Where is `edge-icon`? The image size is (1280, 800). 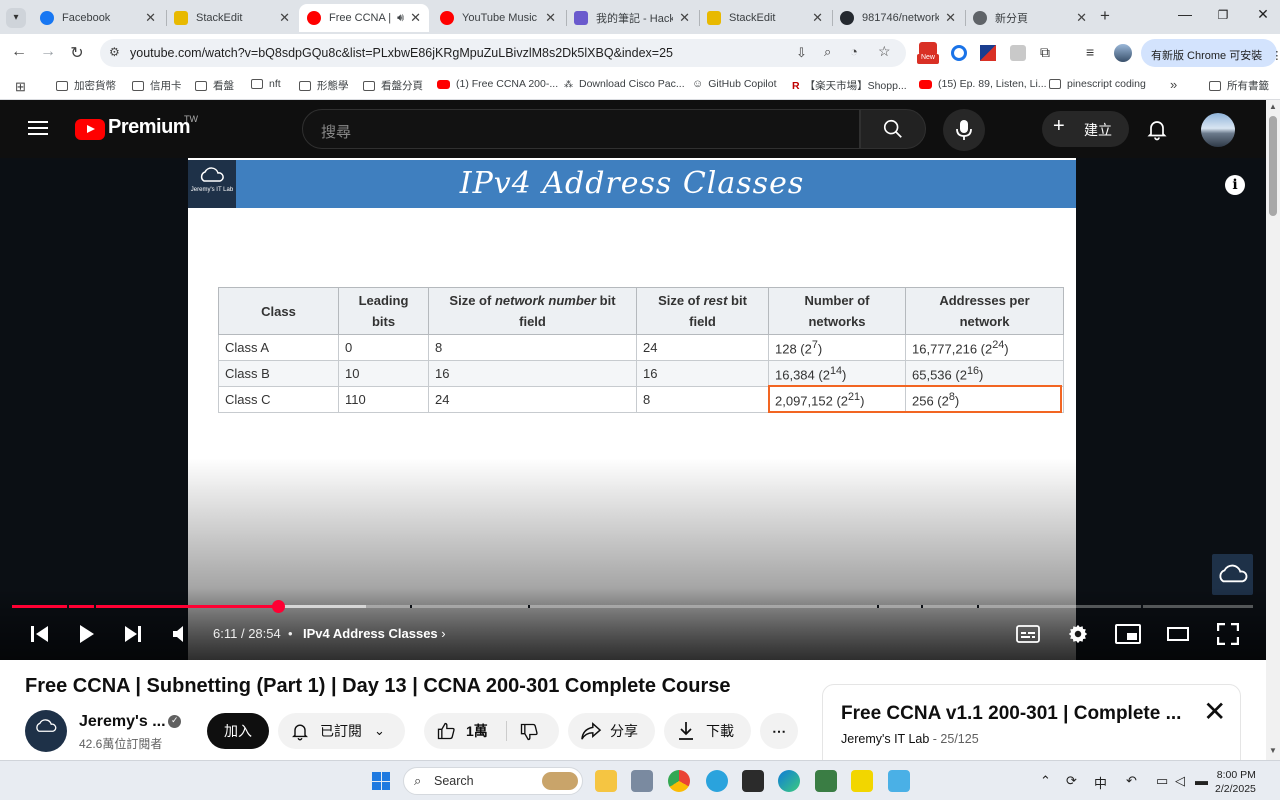 edge-icon is located at coordinates (789, 781).